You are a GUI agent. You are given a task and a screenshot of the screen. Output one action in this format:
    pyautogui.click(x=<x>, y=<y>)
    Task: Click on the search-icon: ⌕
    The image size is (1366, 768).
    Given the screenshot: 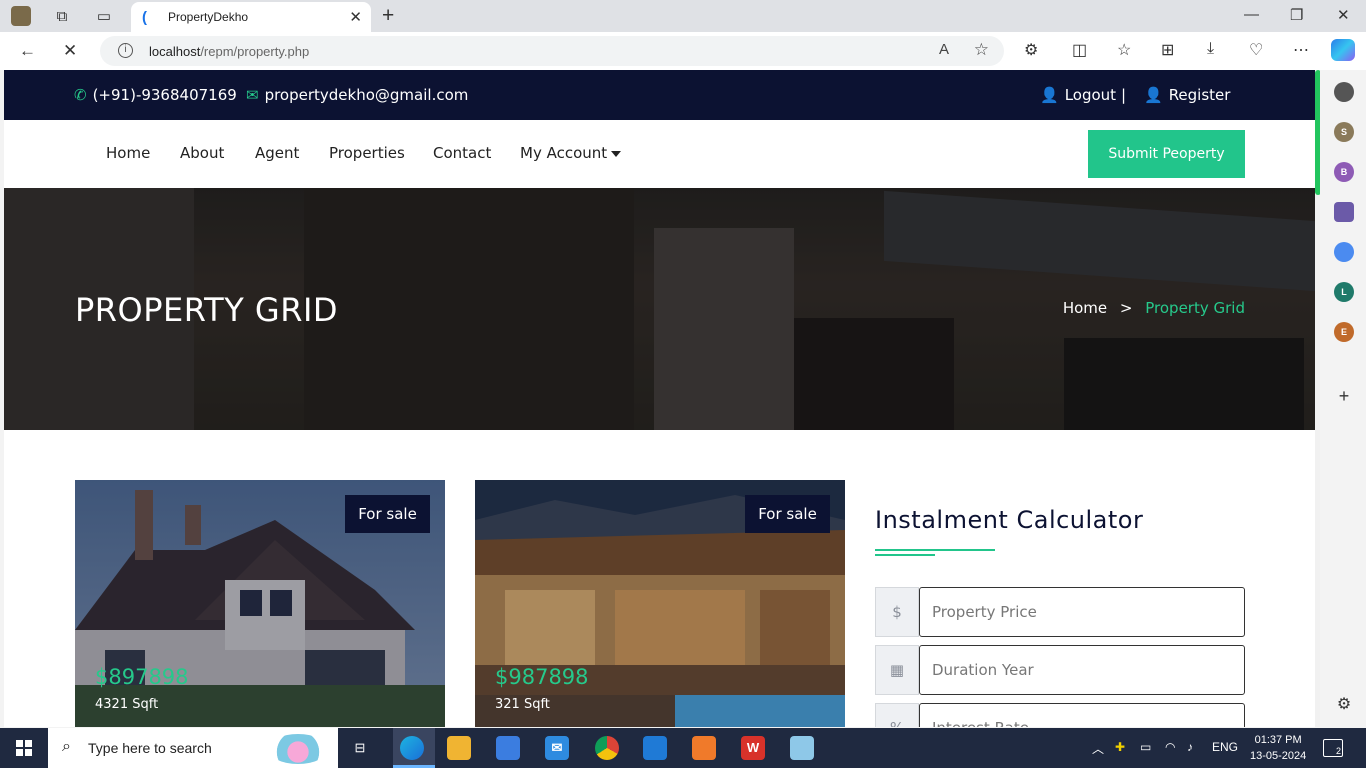 What is the action you would take?
    pyautogui.click(x=66, y=746)
    